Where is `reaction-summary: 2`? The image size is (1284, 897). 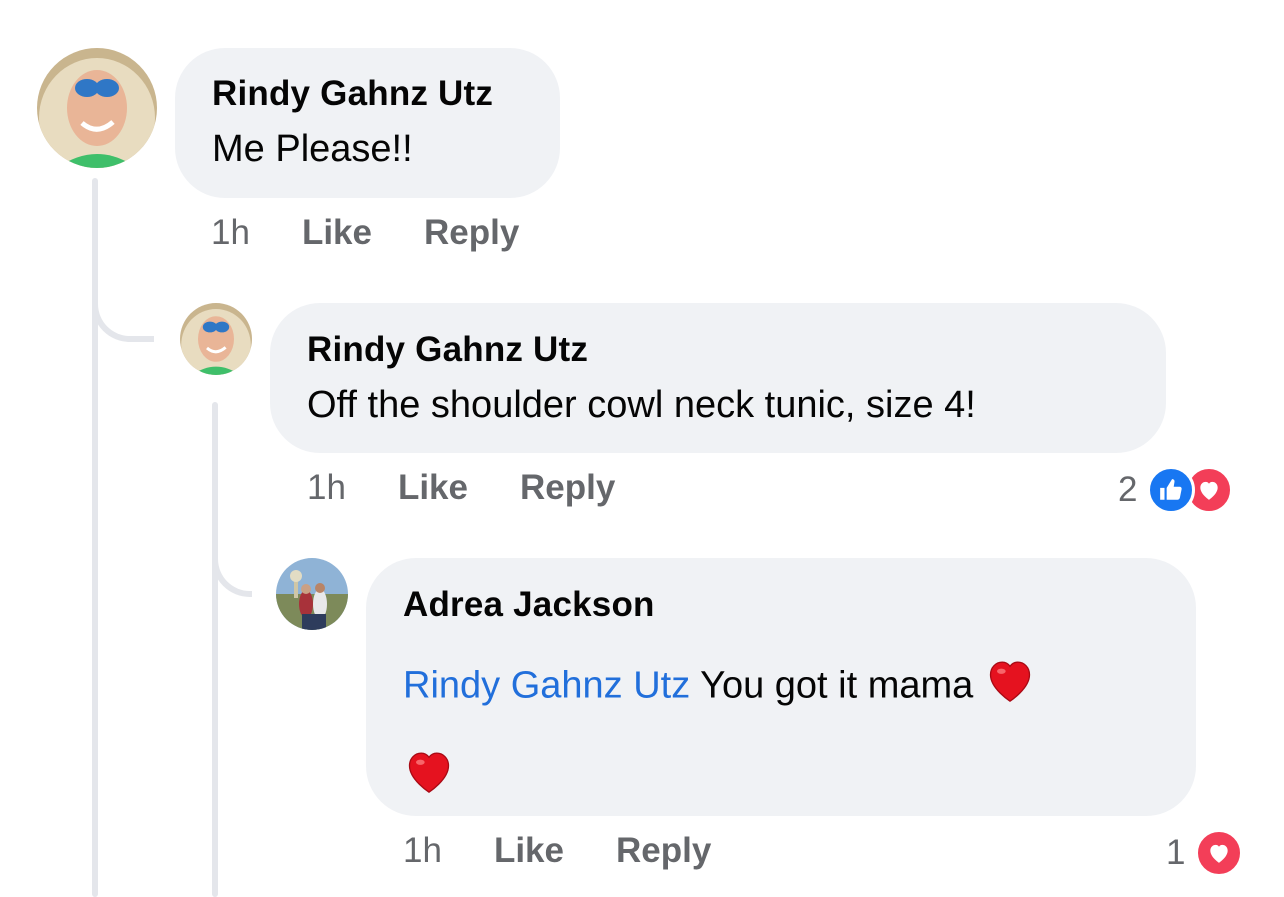
reaction-summary: 2 is located at coordinates (1176, 490).